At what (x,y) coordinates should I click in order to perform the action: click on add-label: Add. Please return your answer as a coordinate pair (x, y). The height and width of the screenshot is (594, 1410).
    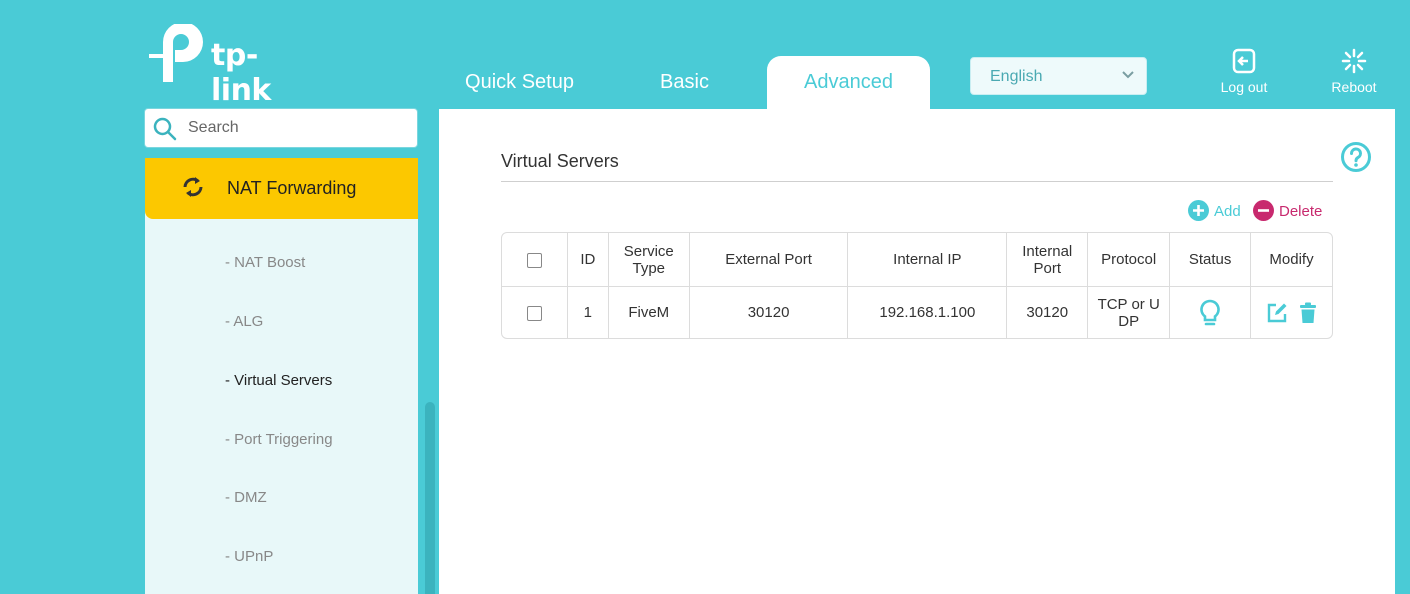
    Looking at the image, I should click on (1227, 211).